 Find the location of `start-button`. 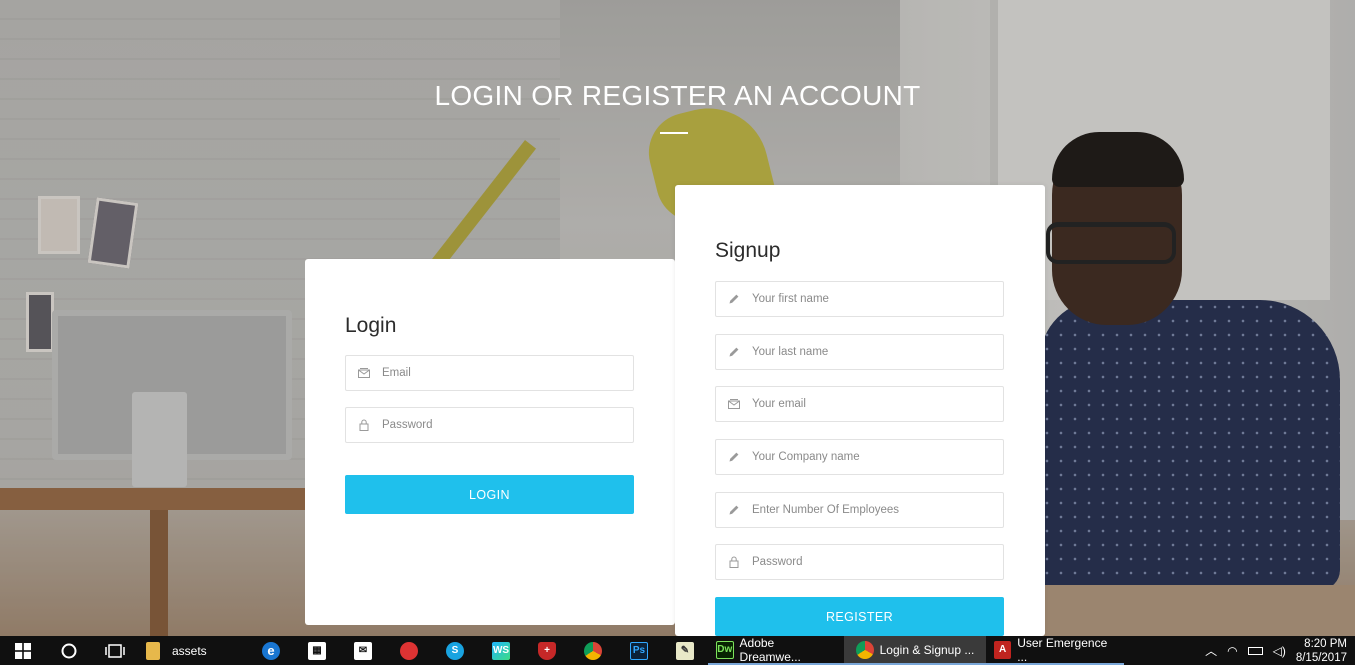

start-button is located at coordinates (23, 650).